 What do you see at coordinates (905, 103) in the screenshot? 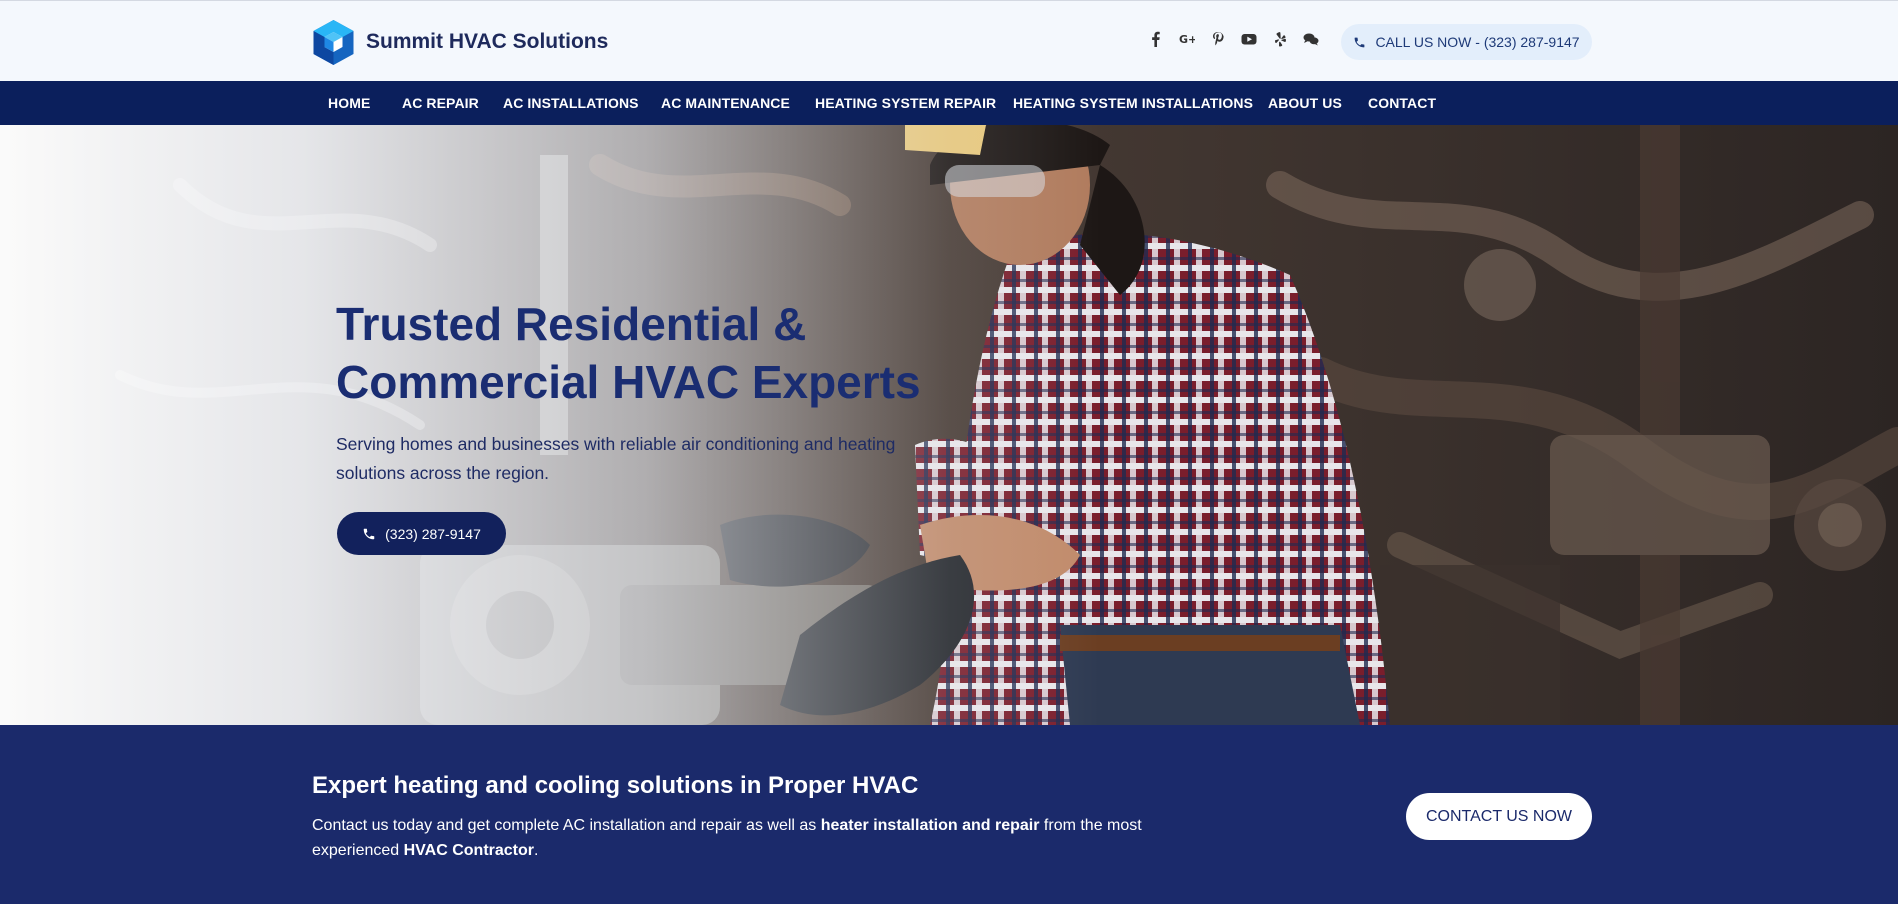
I see `nav-heating-system-repair: HEATING SYSTEM REPAIR` at bounding box center [905, 103].